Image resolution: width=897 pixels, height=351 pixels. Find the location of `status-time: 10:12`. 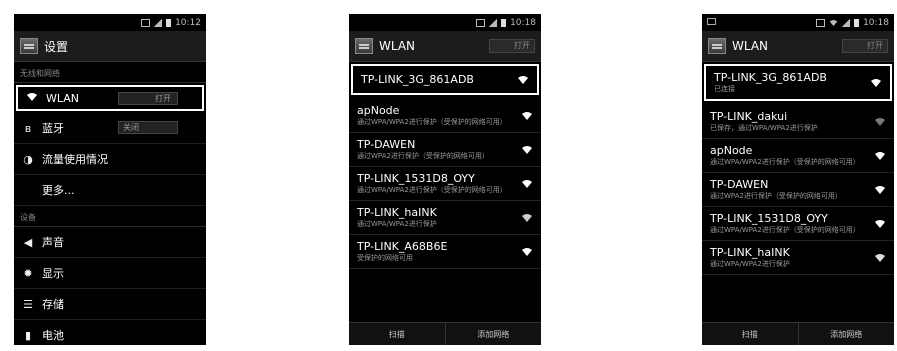

status-time: 10:12 is located at coordinates (188, 22).